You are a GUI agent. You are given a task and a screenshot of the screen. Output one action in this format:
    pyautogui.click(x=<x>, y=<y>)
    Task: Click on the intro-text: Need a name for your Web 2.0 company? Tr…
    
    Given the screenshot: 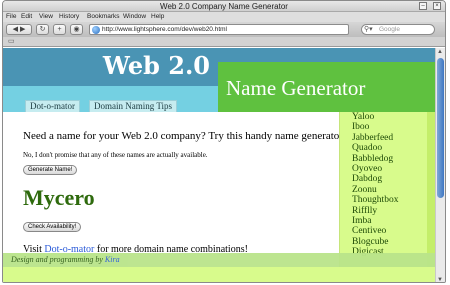 What is the action you would take?
    pyautogui.click(x=184, y=136)
    